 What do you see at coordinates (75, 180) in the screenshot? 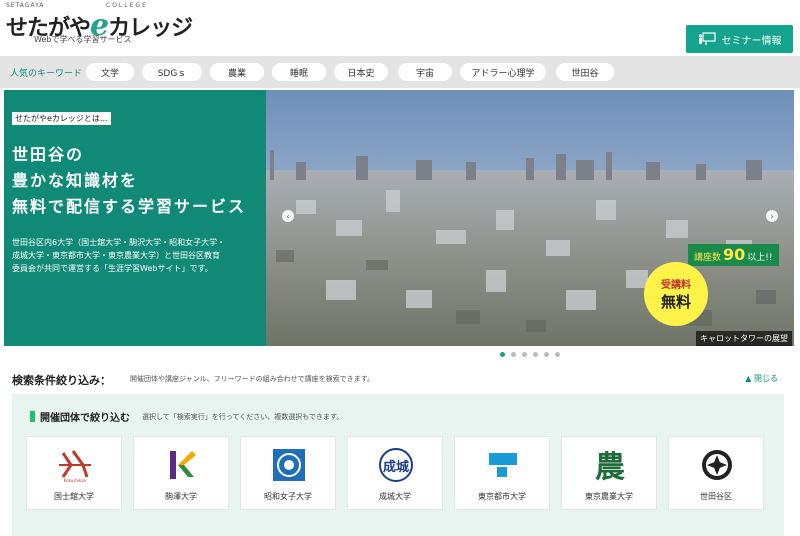
I see `hero-title-line: 豊かな知識材を` at bounding box center [75, 180].